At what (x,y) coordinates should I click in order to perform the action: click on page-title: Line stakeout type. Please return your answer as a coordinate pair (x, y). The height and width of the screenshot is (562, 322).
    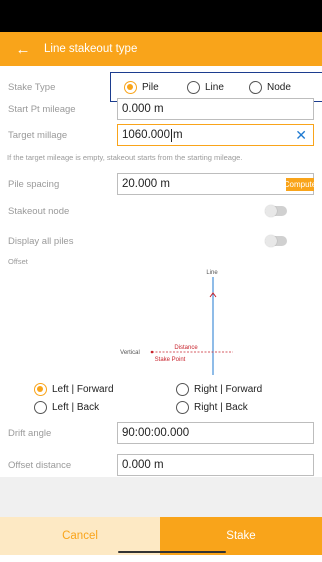
    Looking at the image, I should click on (91, 49).